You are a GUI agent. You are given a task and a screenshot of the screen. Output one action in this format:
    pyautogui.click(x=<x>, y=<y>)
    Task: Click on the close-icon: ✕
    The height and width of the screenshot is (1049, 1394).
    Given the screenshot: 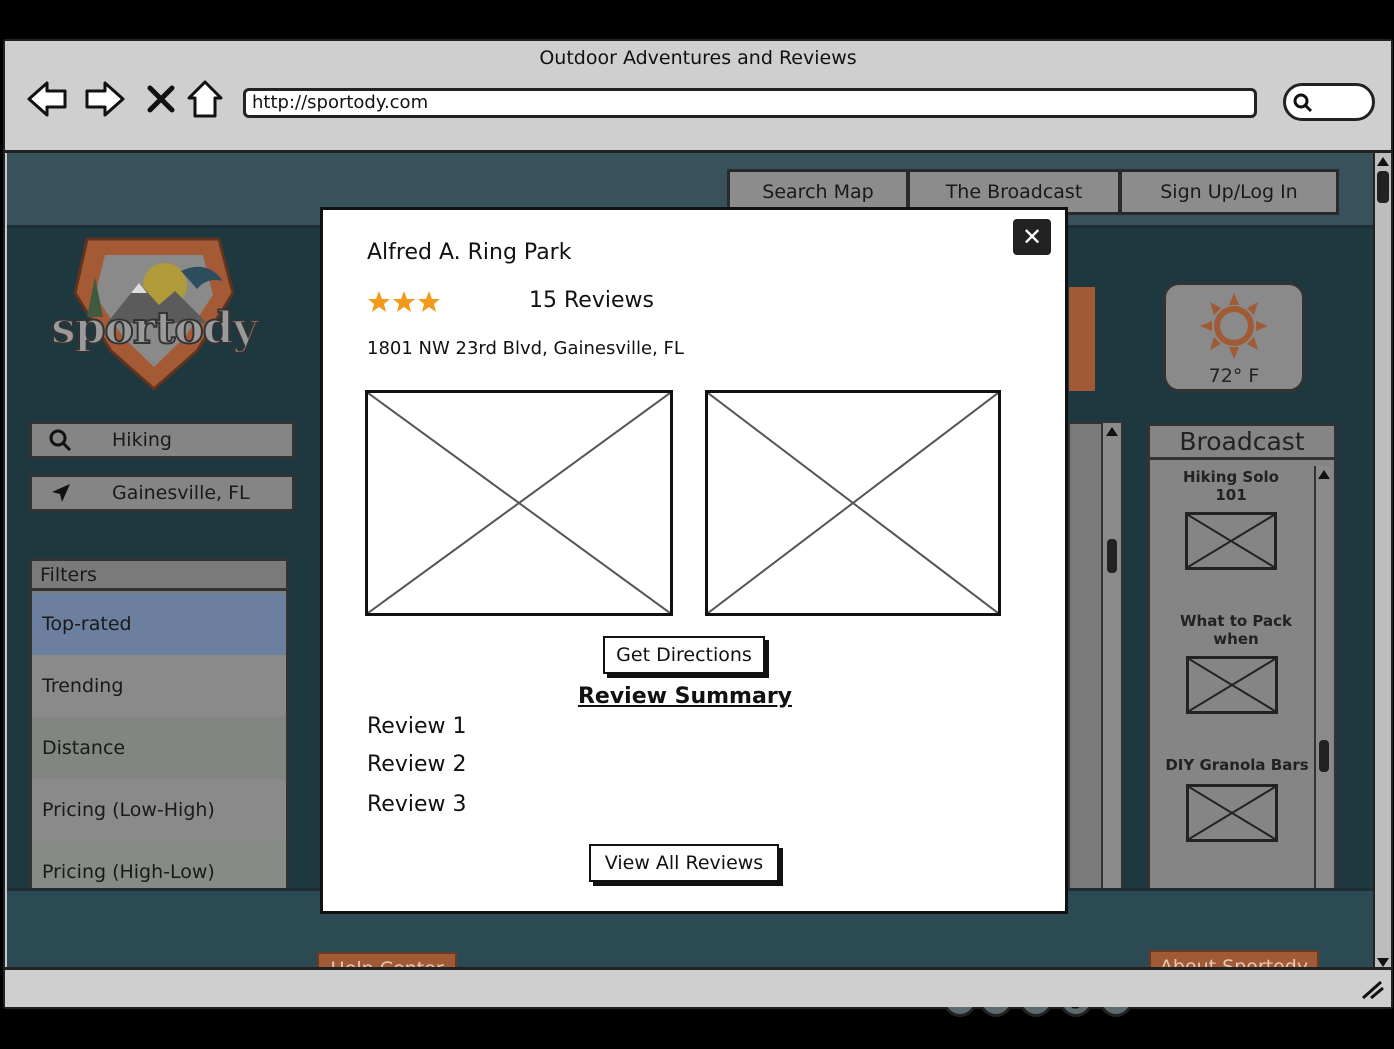 What is the action you would take?
    pyautogui.click(x=1032, y=237)
    